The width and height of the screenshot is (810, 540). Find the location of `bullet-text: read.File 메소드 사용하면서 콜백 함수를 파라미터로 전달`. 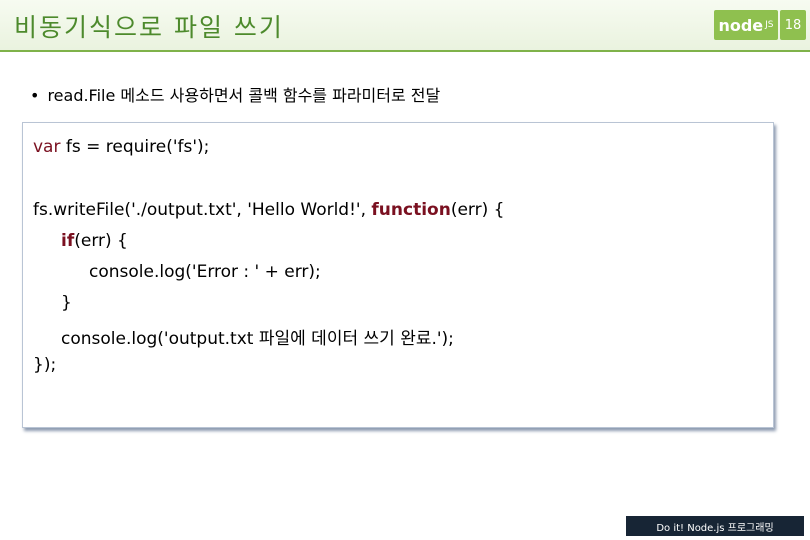

bullet-text: read.File 메소드 사용하면서 콜백 함수를 파라미터로 전달 is located at coordinates (244, 95).